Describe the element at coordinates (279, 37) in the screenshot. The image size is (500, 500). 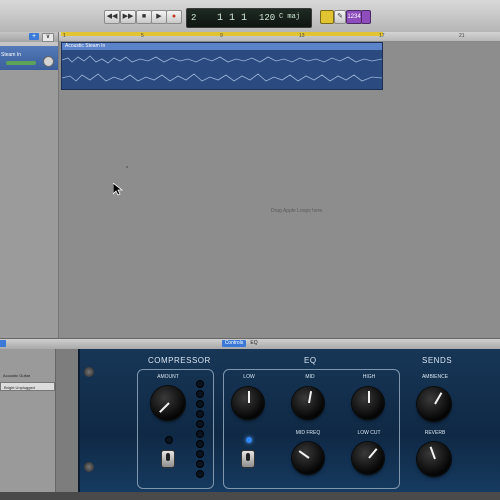
I see `timeline-ruler: 1 5 9 13 17 21` at that location.